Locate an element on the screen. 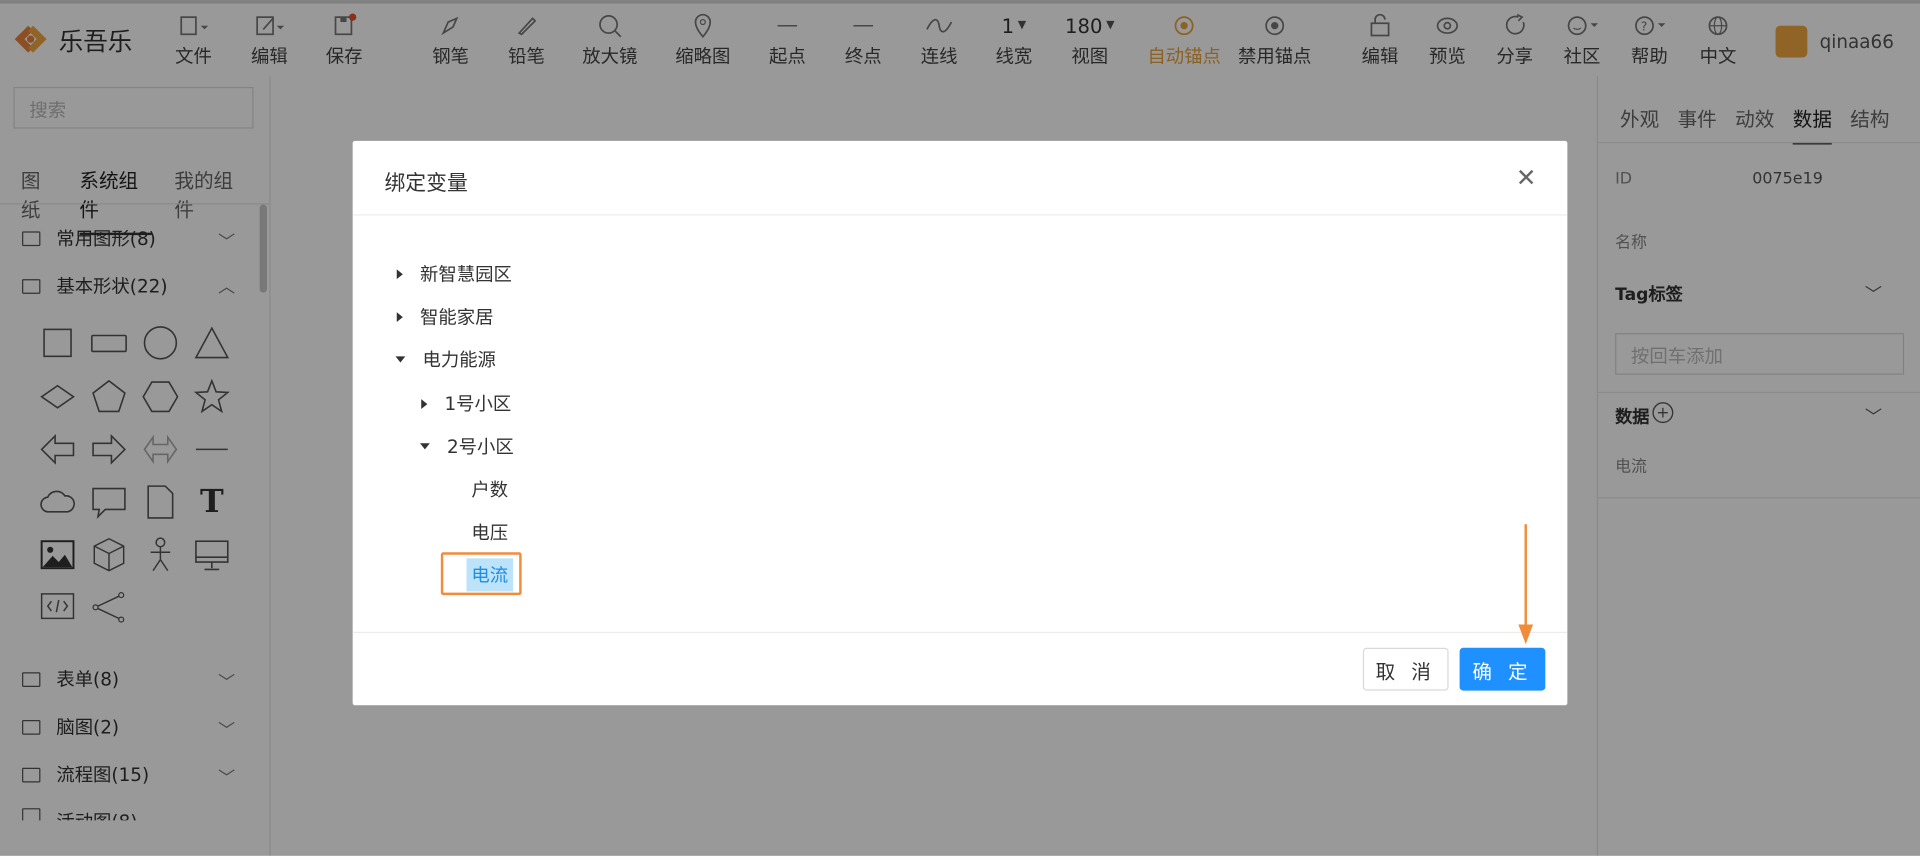 This screenshot has width=1920, height=856. confirm-button: 确 定 is located at coordinates (1502, 669).